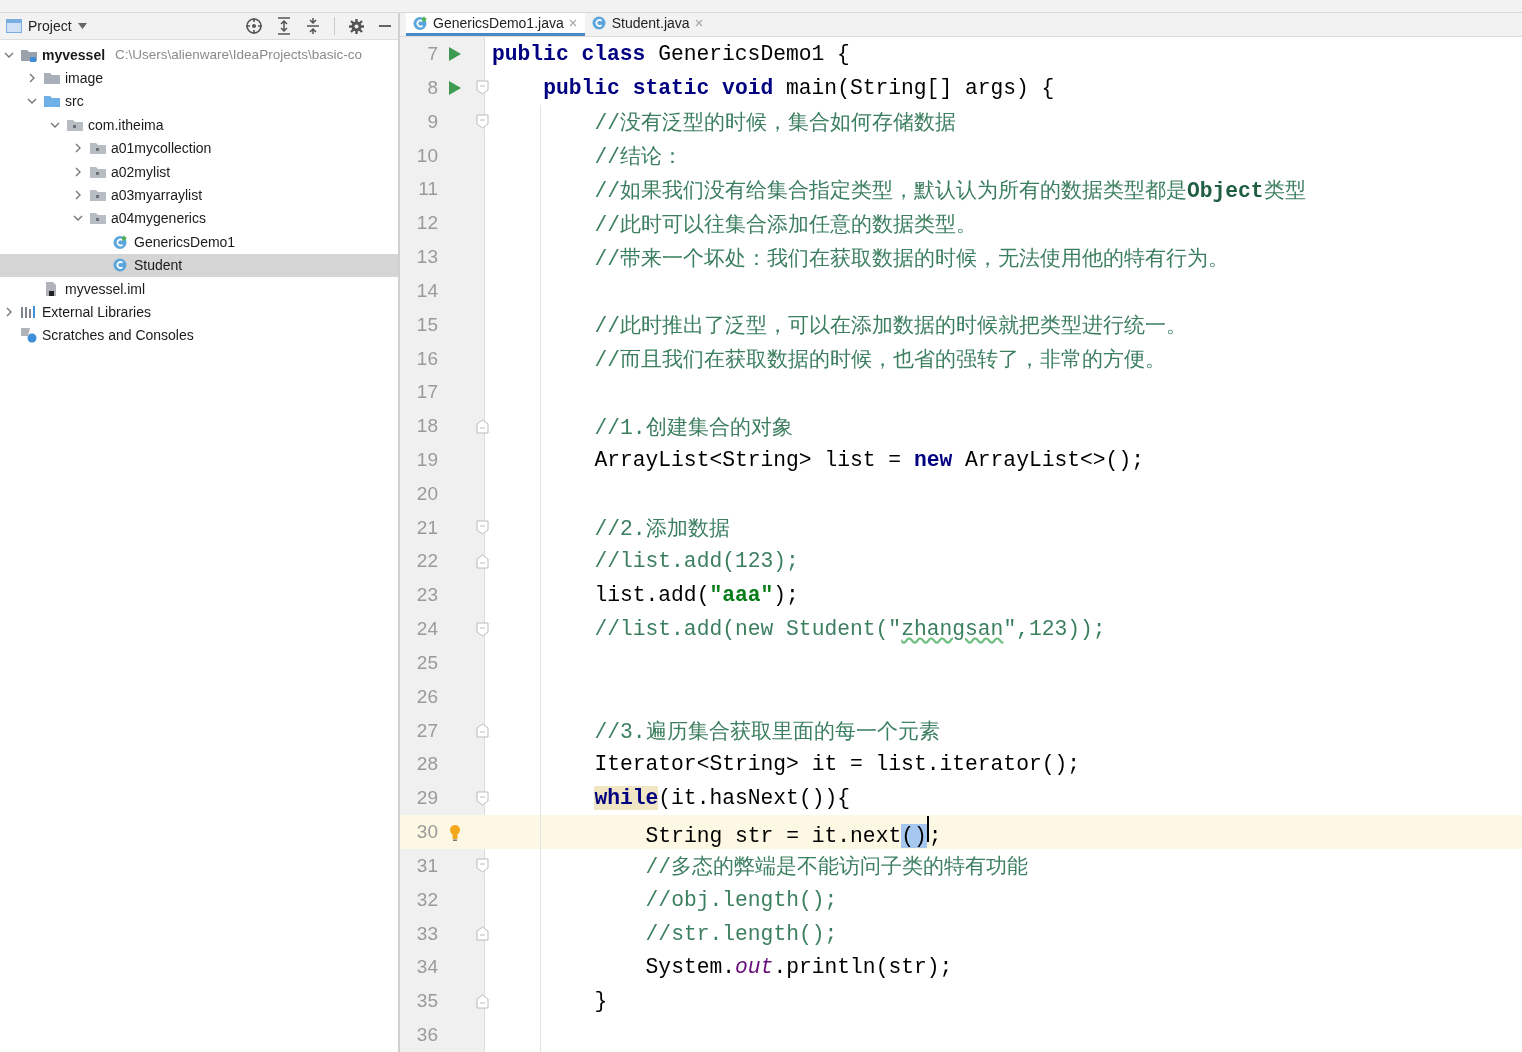 Image resolution: width=1522 pixels, height=1052 pixels. Describe the element at coordinates (426, 324) in the screenshot. I see `line-number: 15` at that location.